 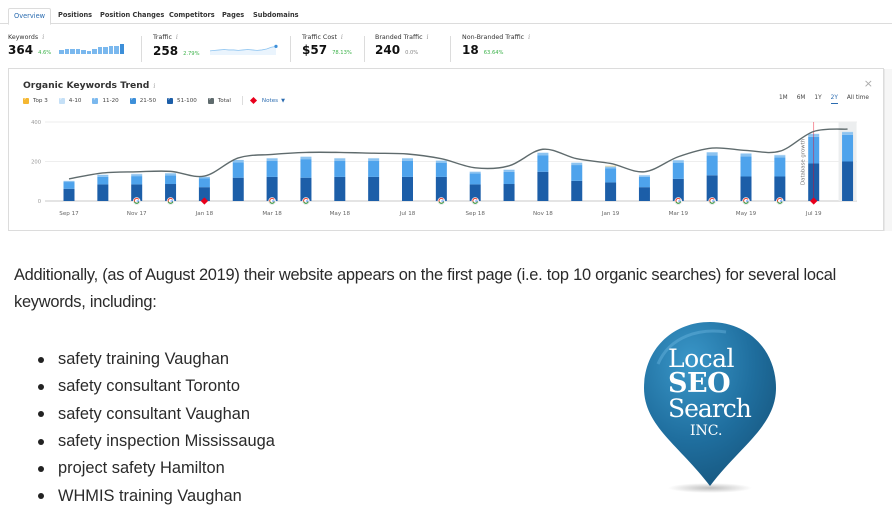 What do you see at coordinates (156, 495) in the screenshot?
I see `list-item: WHMIS training Vaughan` at bounding box center [156, 495].